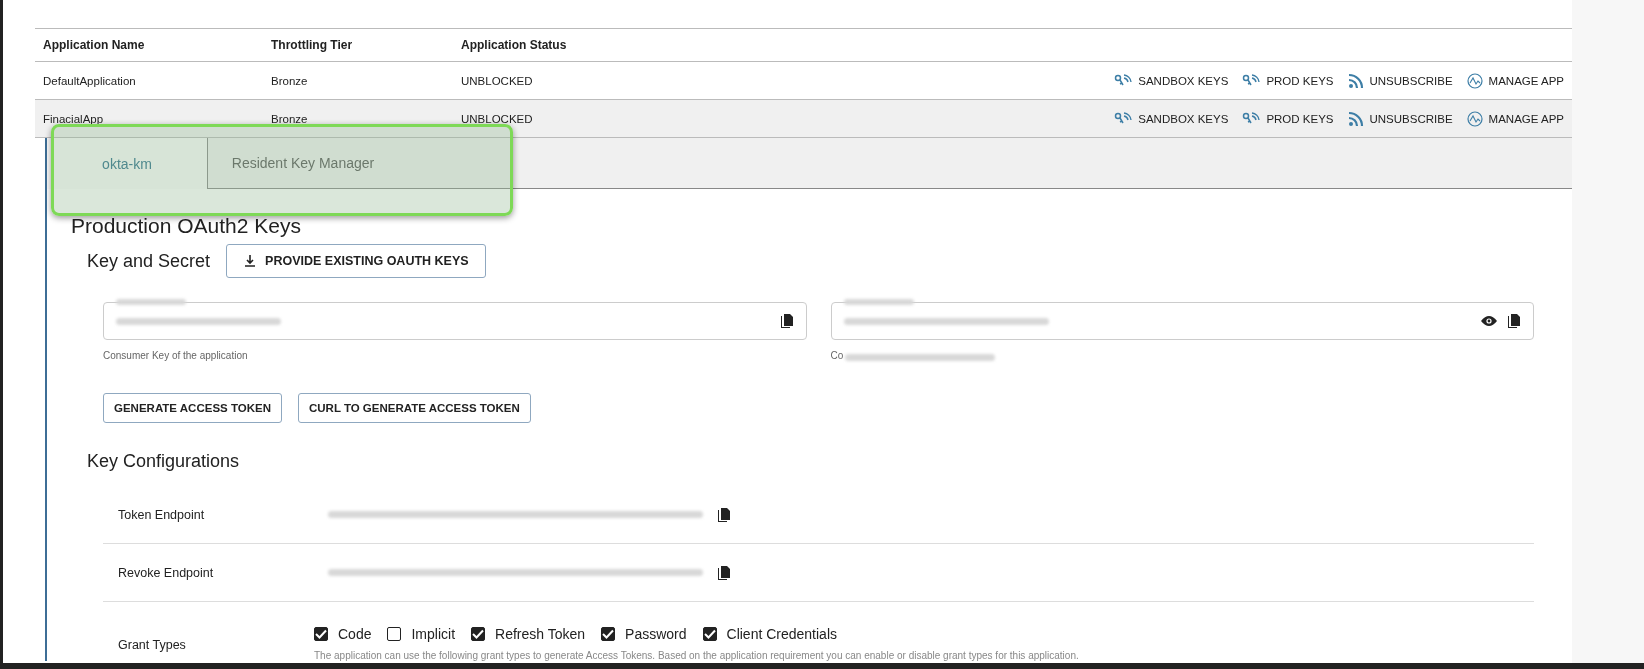  Describe the element at coordinates (250, 261) in the screenshot. I see `download-icon` at that location.